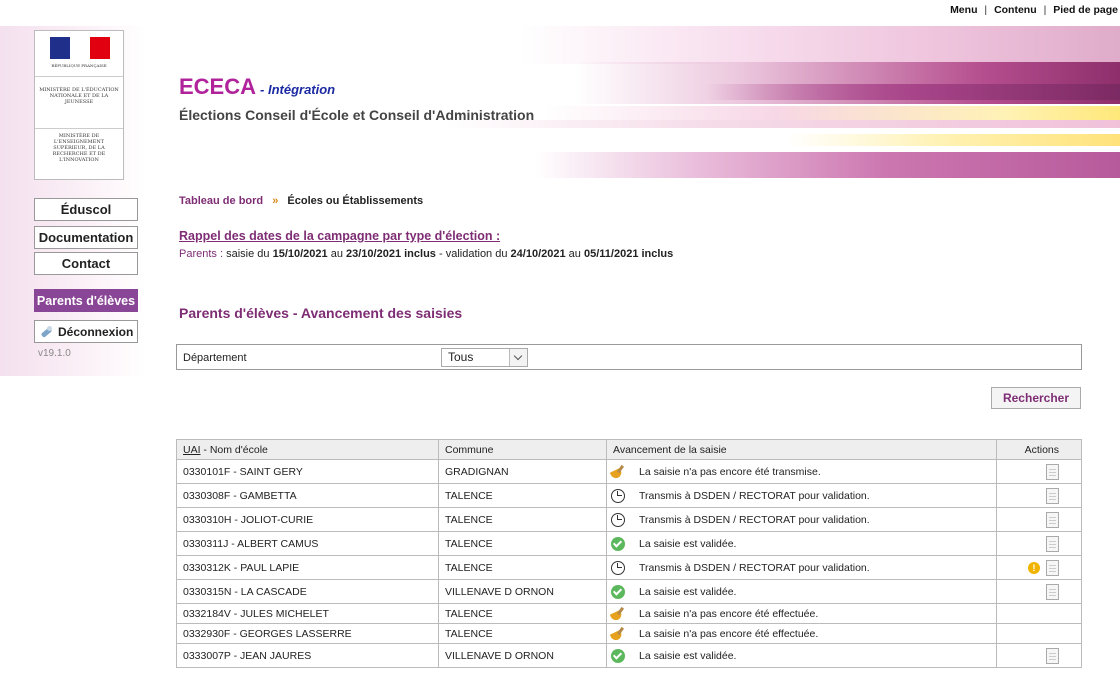  I want to click on app-name: ECECA, so click(218, 86).